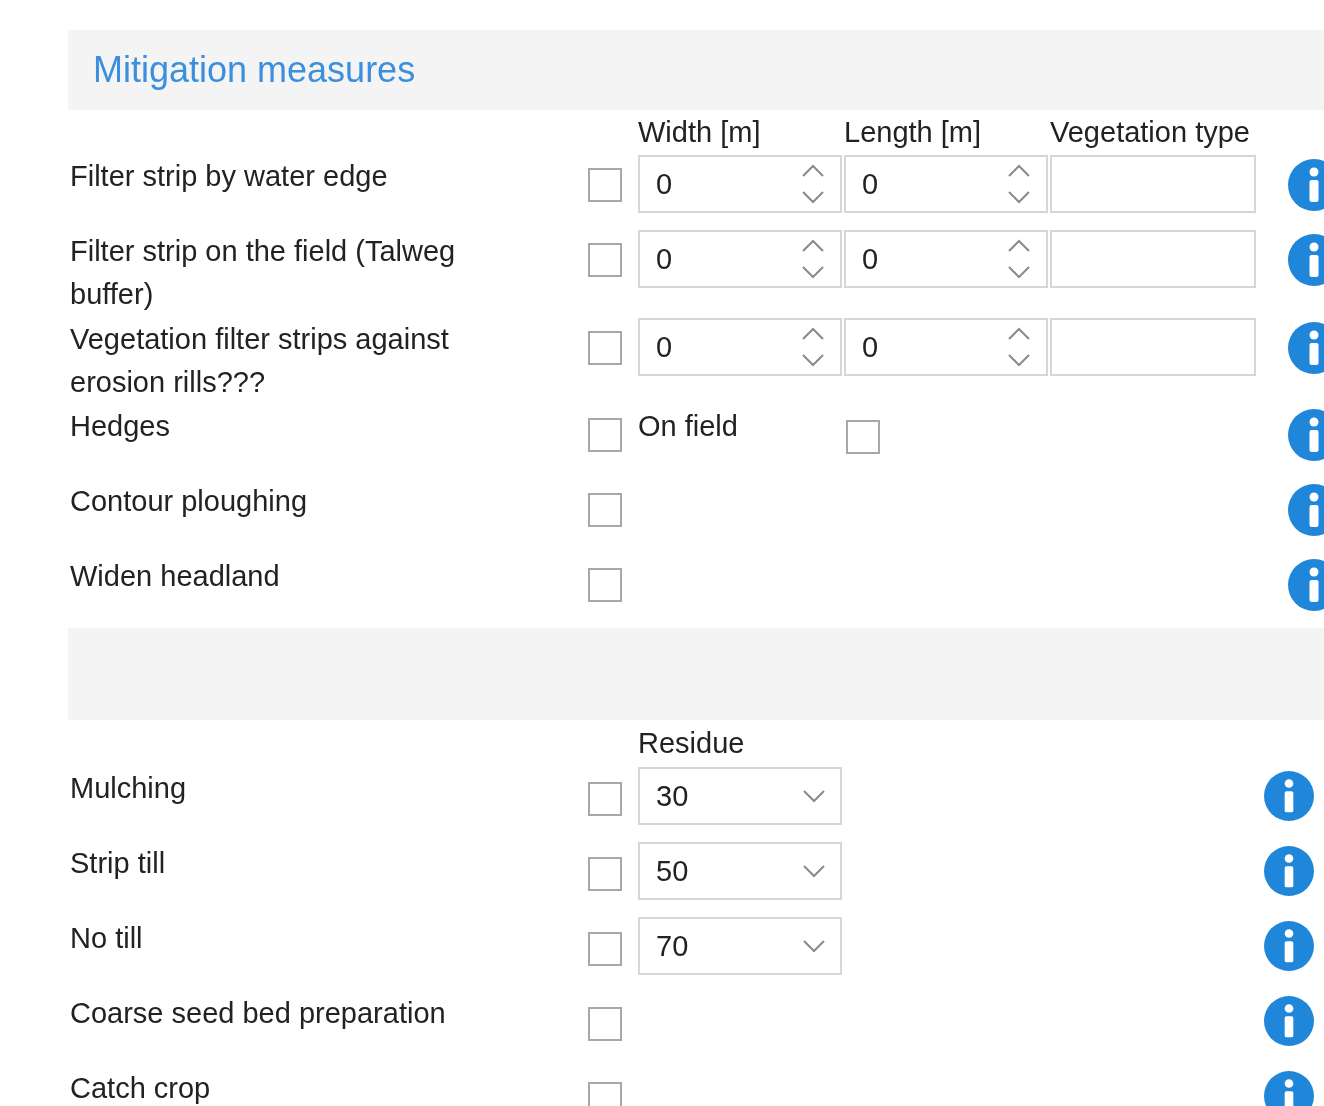  I want to click on measure-label: Filter strip by water edge, so click(229, 176).